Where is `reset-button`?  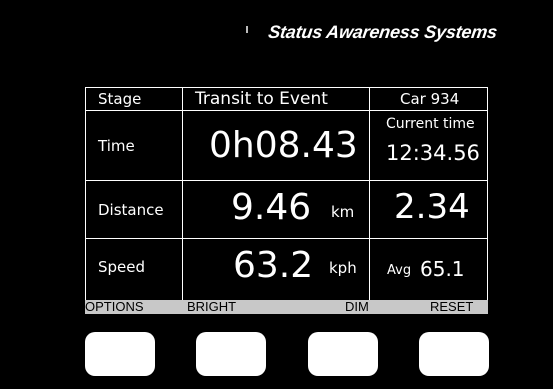
reset-button is located at coordinates (454, 354).